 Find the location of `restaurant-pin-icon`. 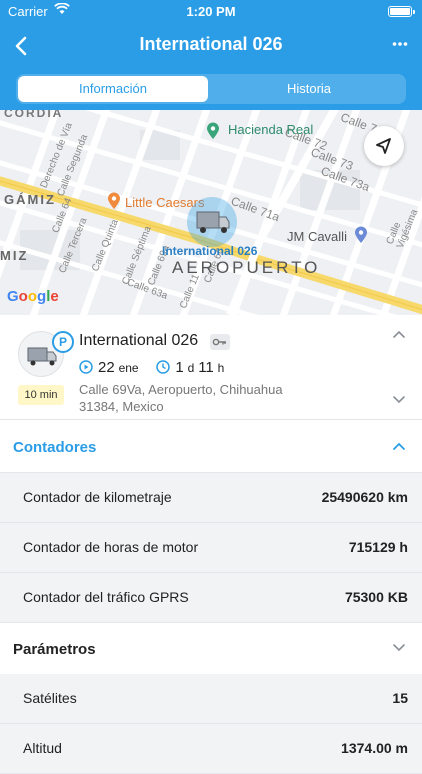

restaurant-pin-icon is located at coordinates (114, 200).